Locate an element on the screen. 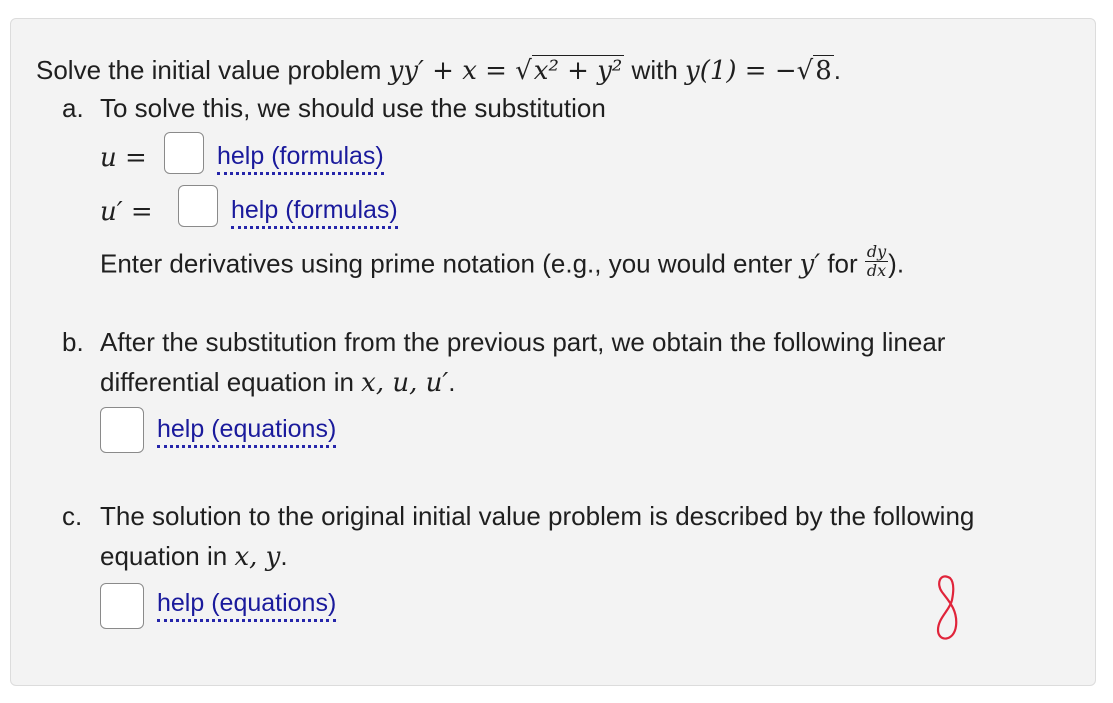 Image resolution: width=1113 pixels, height=703 pixels. u-answer-input is located at coordinates (184, 153).